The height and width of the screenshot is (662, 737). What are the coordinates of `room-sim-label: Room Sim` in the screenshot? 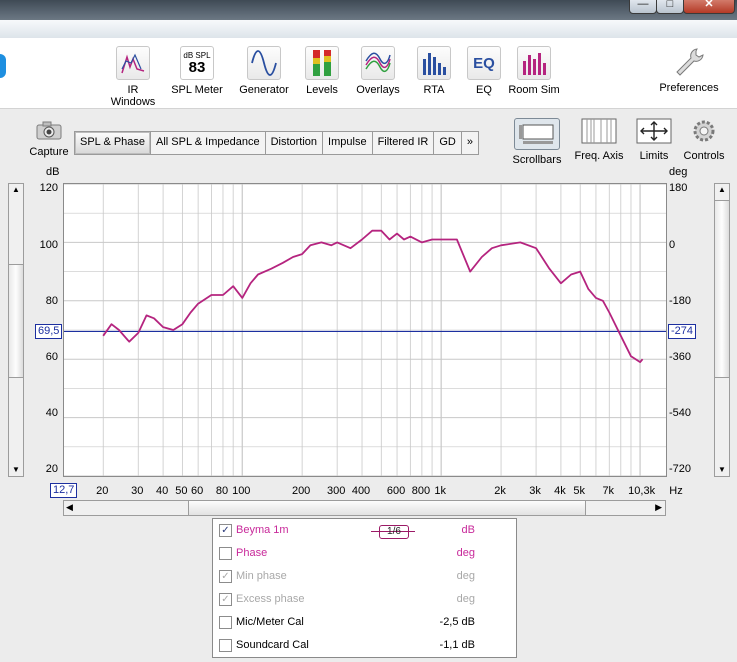 It's located at (534, 90).